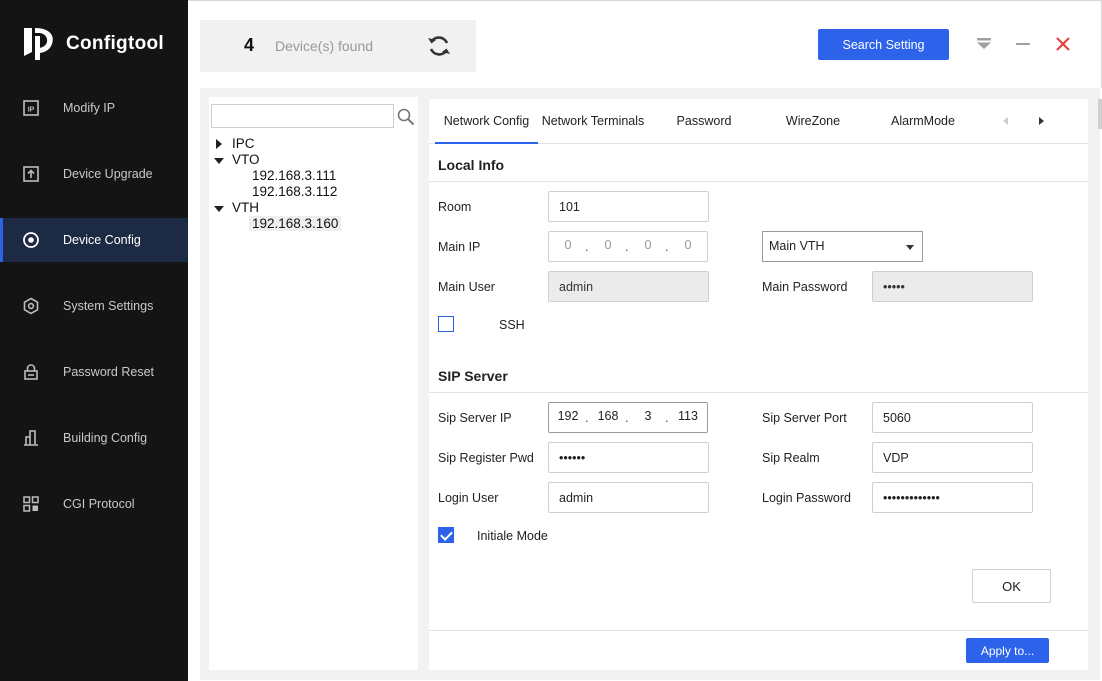 Image resolution: width=1102 pixels, height=681 pixels. What do you see at coordinates (99, 504) in the screenshot?
I see `sidebar-item-label: CGI Protocol` at bounding box center [99, 504].